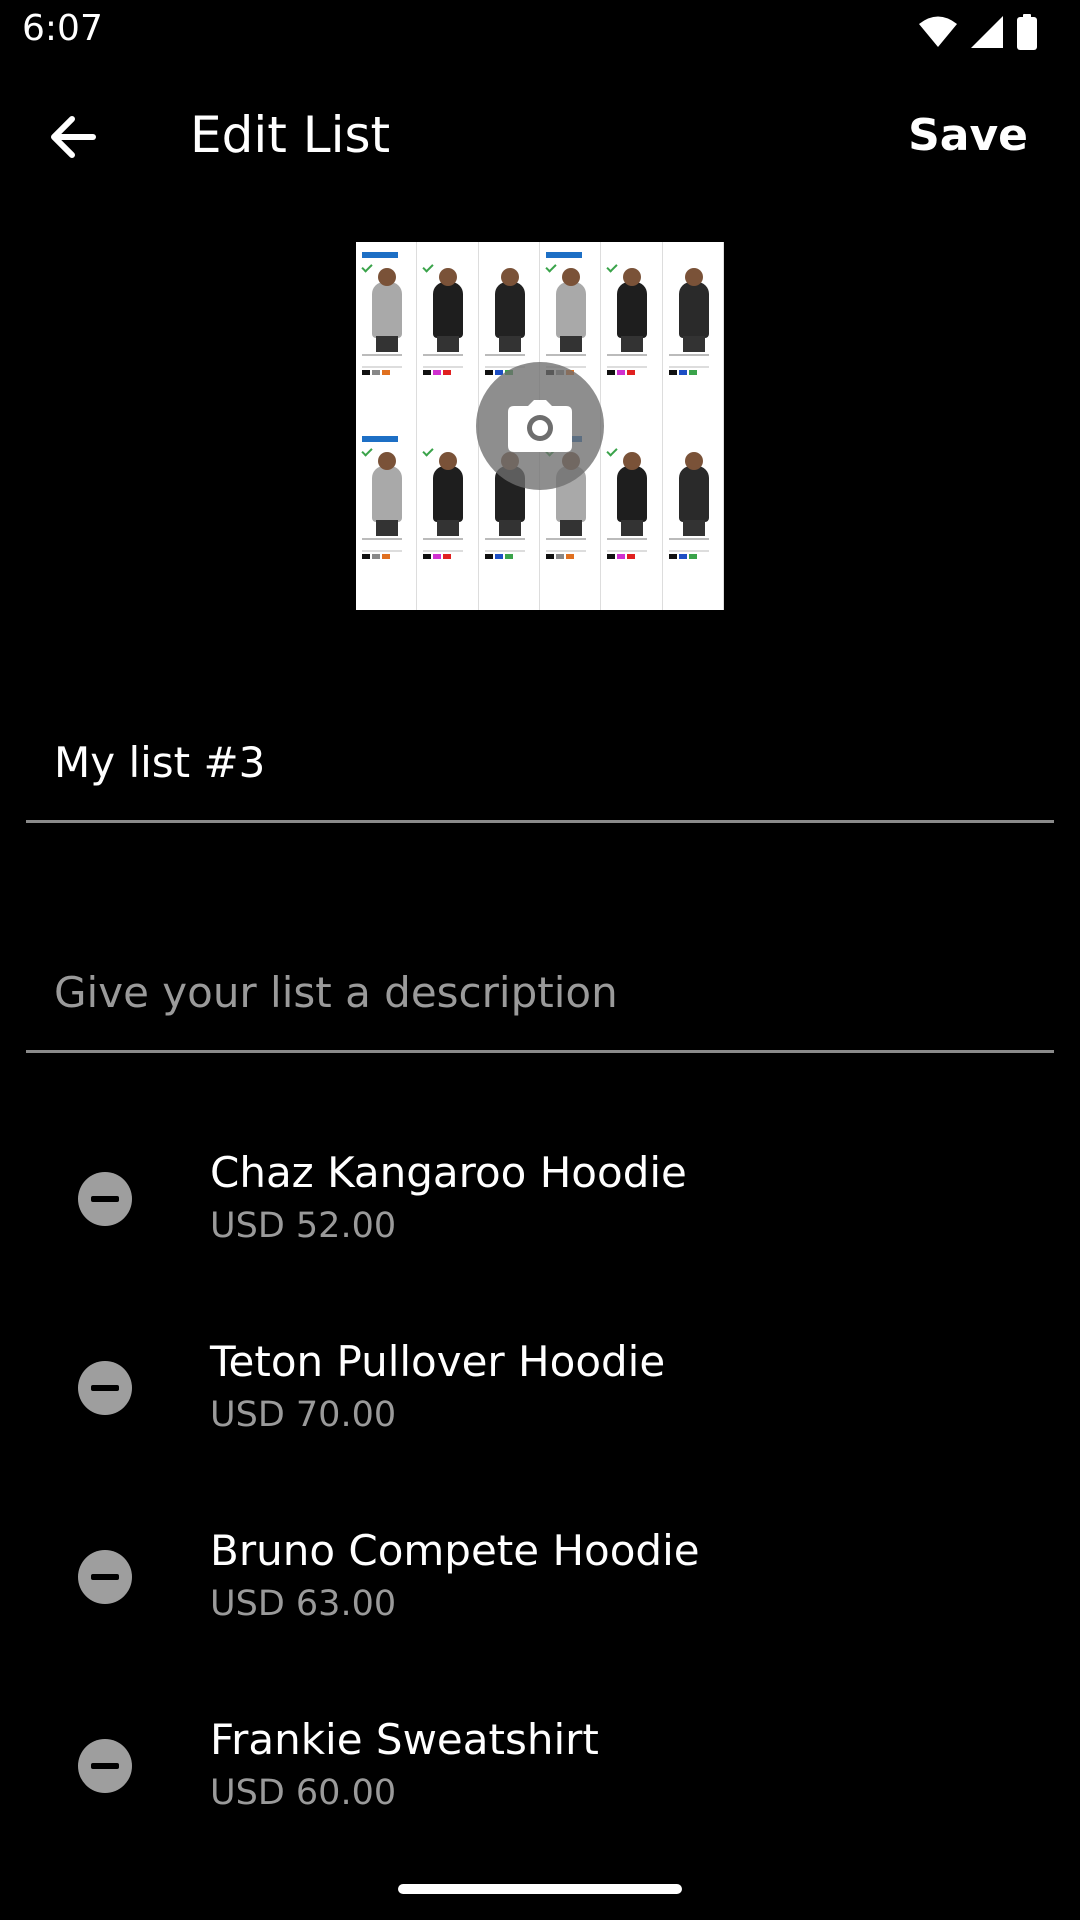 Image resolution: width=1080 pixels, height=1920 pixels. What do you see at coordinates (303, 1415) in the screenshot?
I see `item-price: USD 70.00` at bounding box center [303, 1415].